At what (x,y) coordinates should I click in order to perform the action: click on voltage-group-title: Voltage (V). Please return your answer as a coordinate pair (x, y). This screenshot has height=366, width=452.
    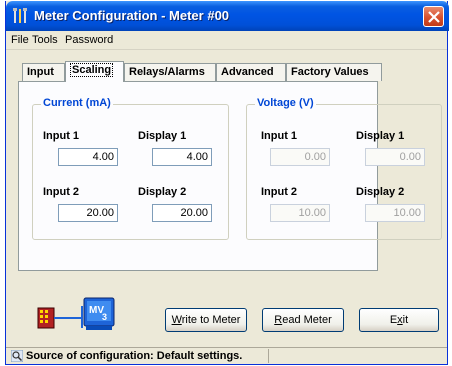
    Looking at the image, I should click on (285, 103).